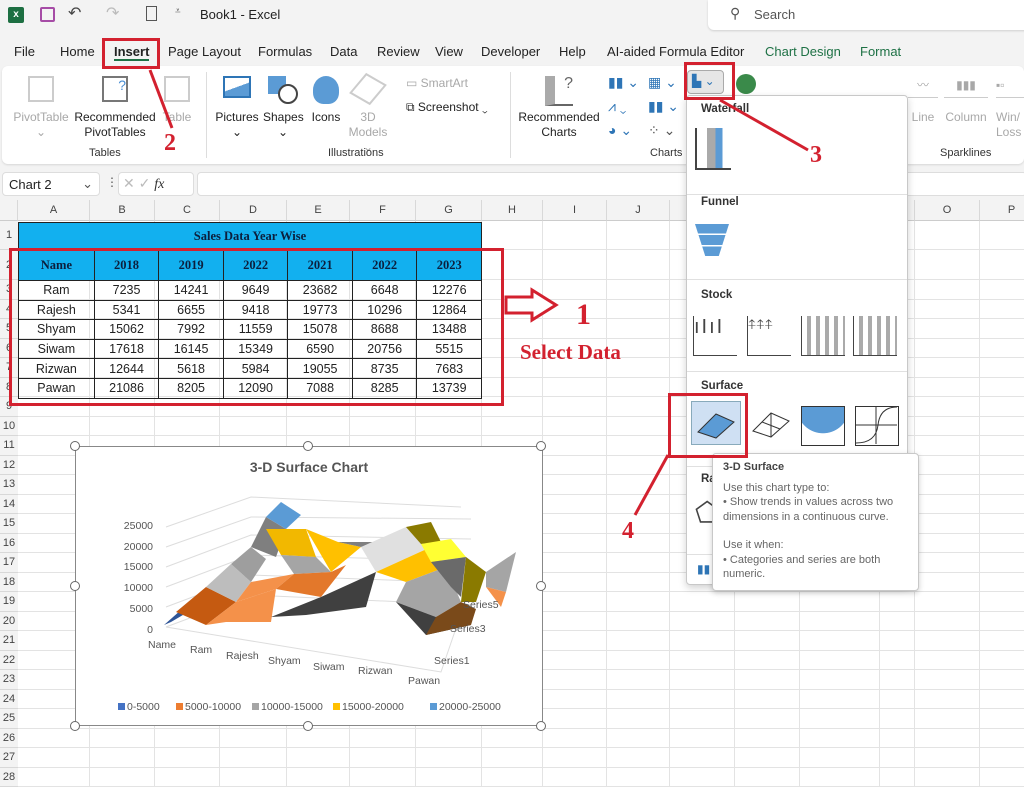  I want to click on column-header: E, so click(318, 210).